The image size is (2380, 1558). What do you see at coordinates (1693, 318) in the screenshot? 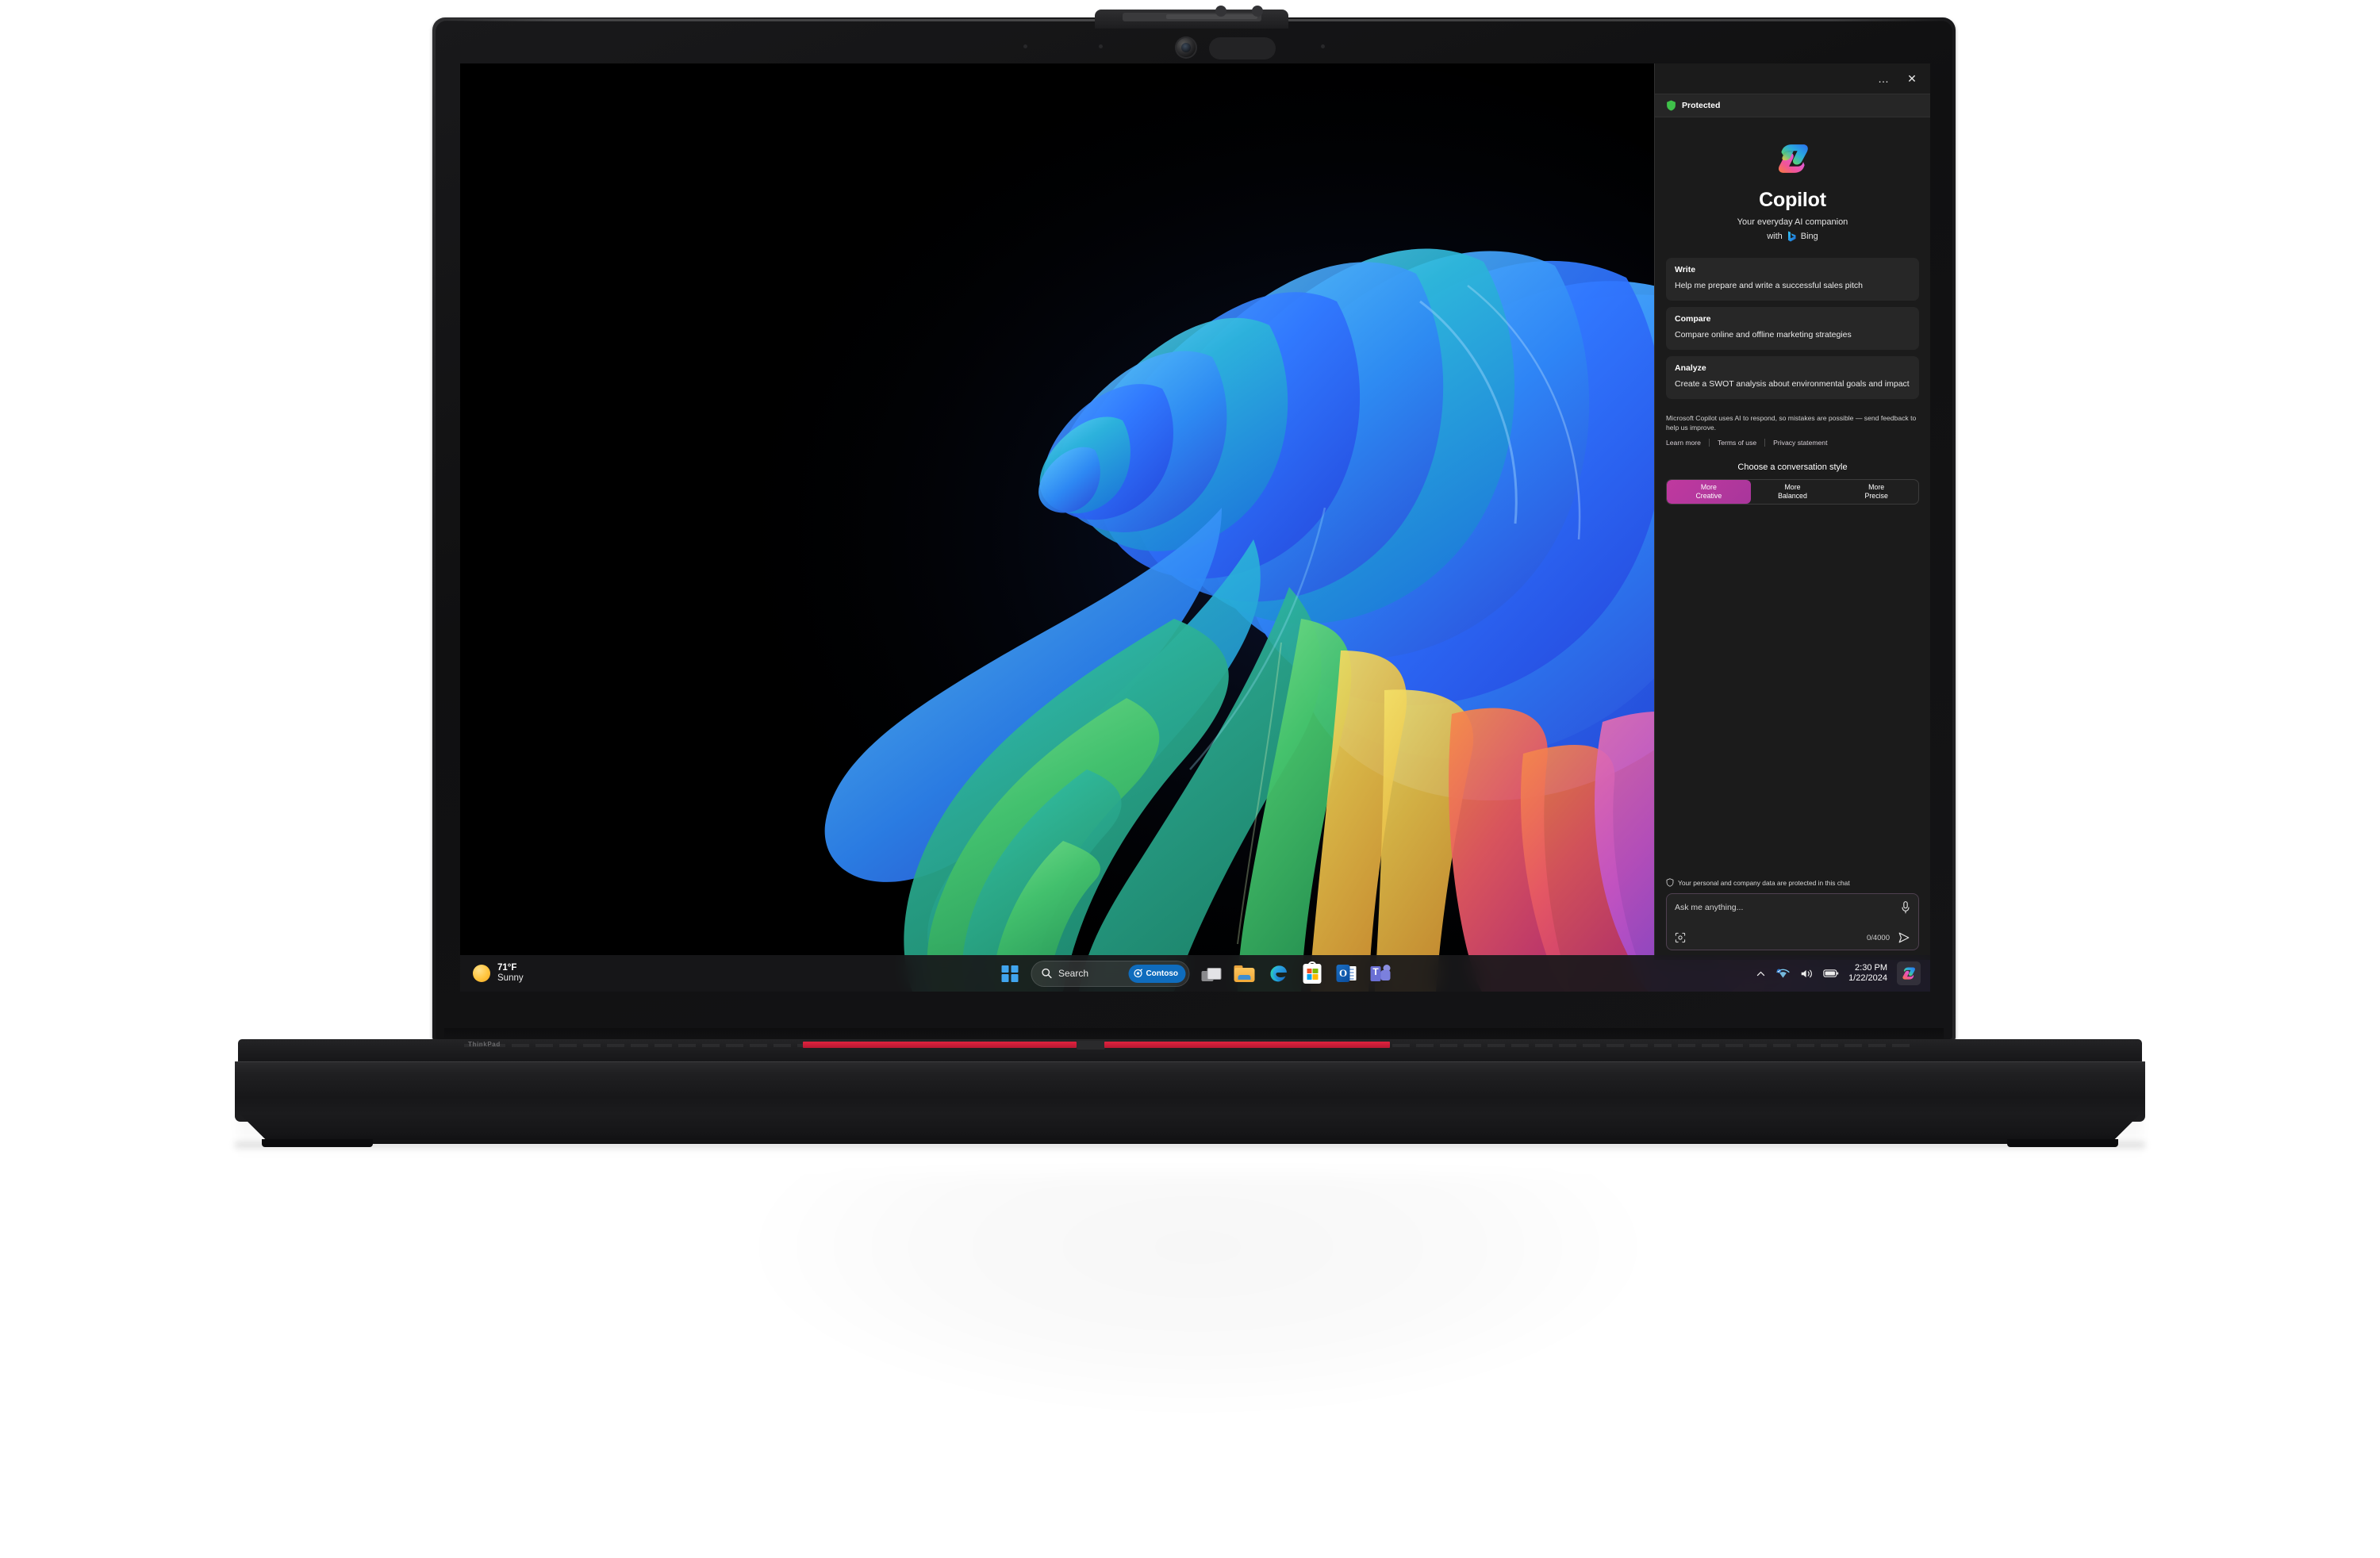
I see `suggestion-card-heading: Compare` at bounding box center [1693, 318].